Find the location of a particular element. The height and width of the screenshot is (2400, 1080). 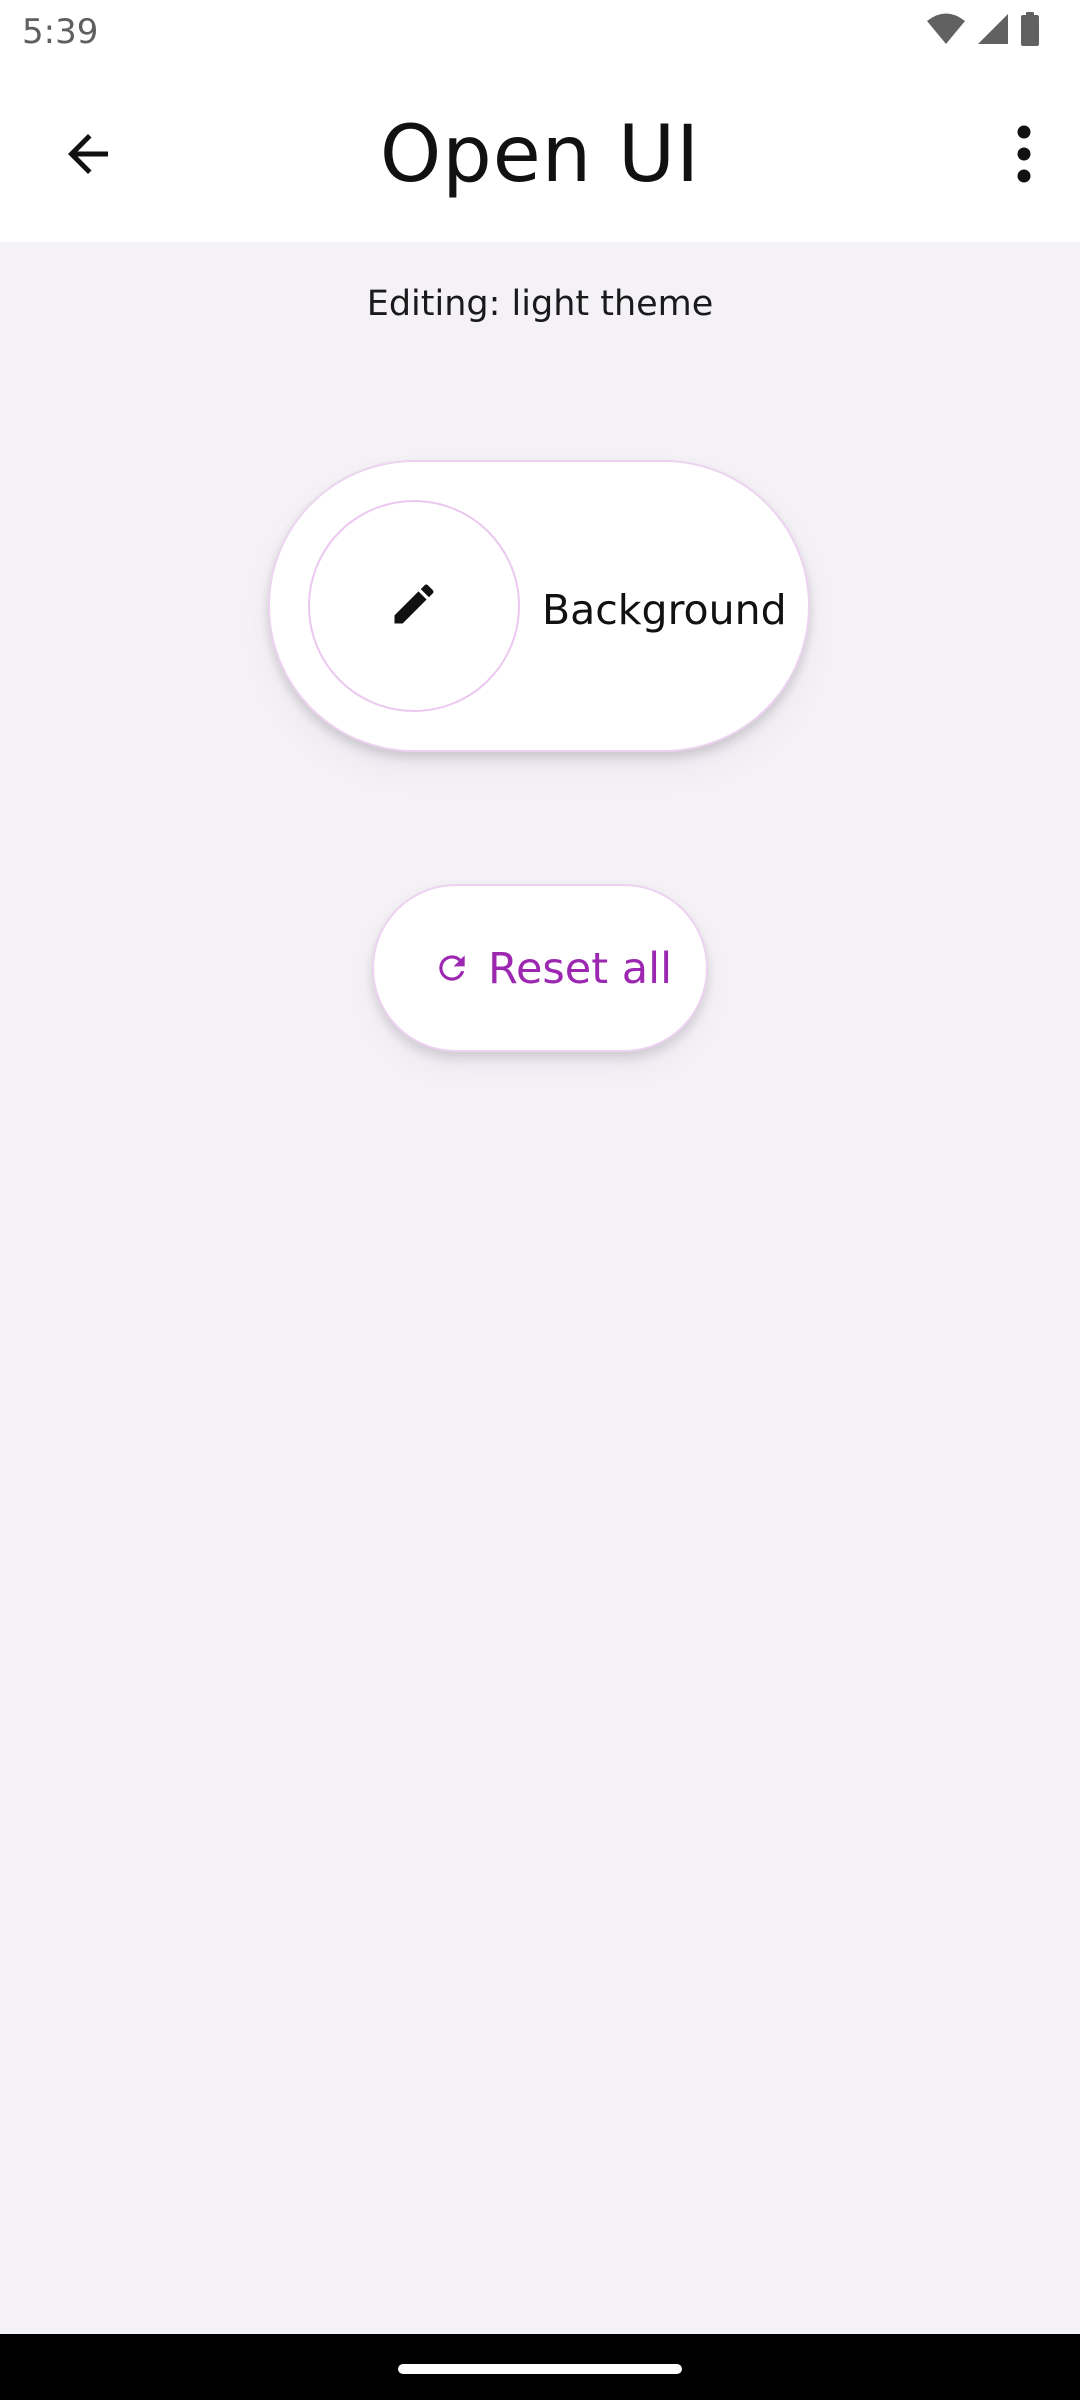

status-time: 5:39 is located at coordinates (60, 32).